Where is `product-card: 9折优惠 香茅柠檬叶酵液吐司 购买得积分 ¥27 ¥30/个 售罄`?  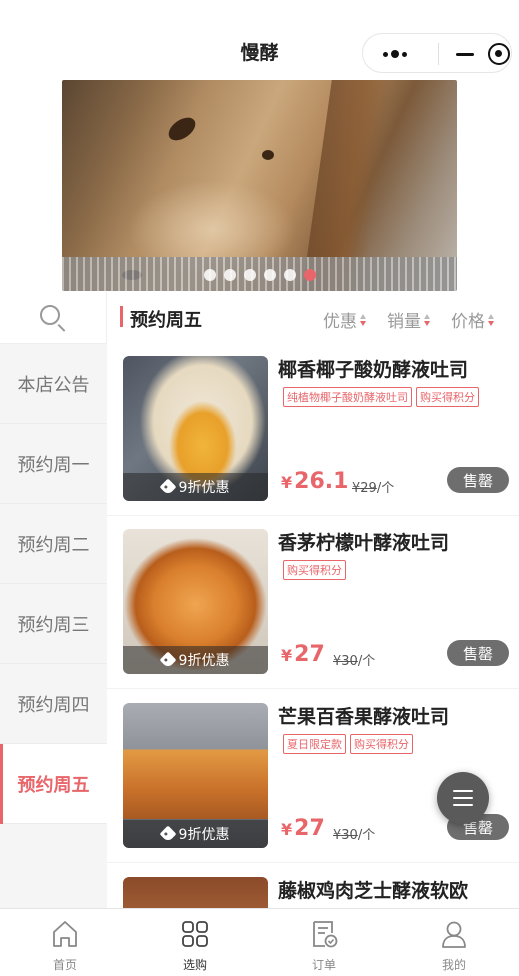 product-card: 9折优惠 香茅柠檬叶酵液吐司 购买得积分 ¥27 ¥30/个 售罄 is located at coordinates (313, 602).